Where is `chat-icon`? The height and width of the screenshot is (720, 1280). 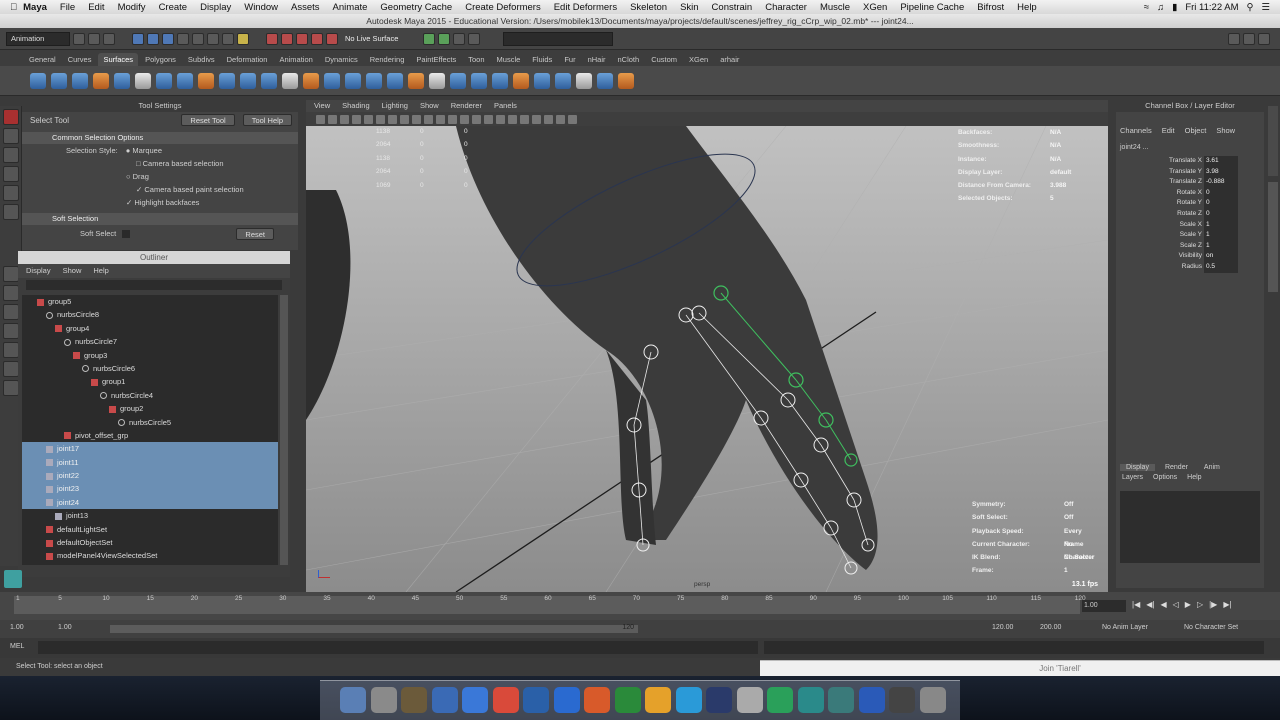 chat-icon is located at coordinates (780, 700).